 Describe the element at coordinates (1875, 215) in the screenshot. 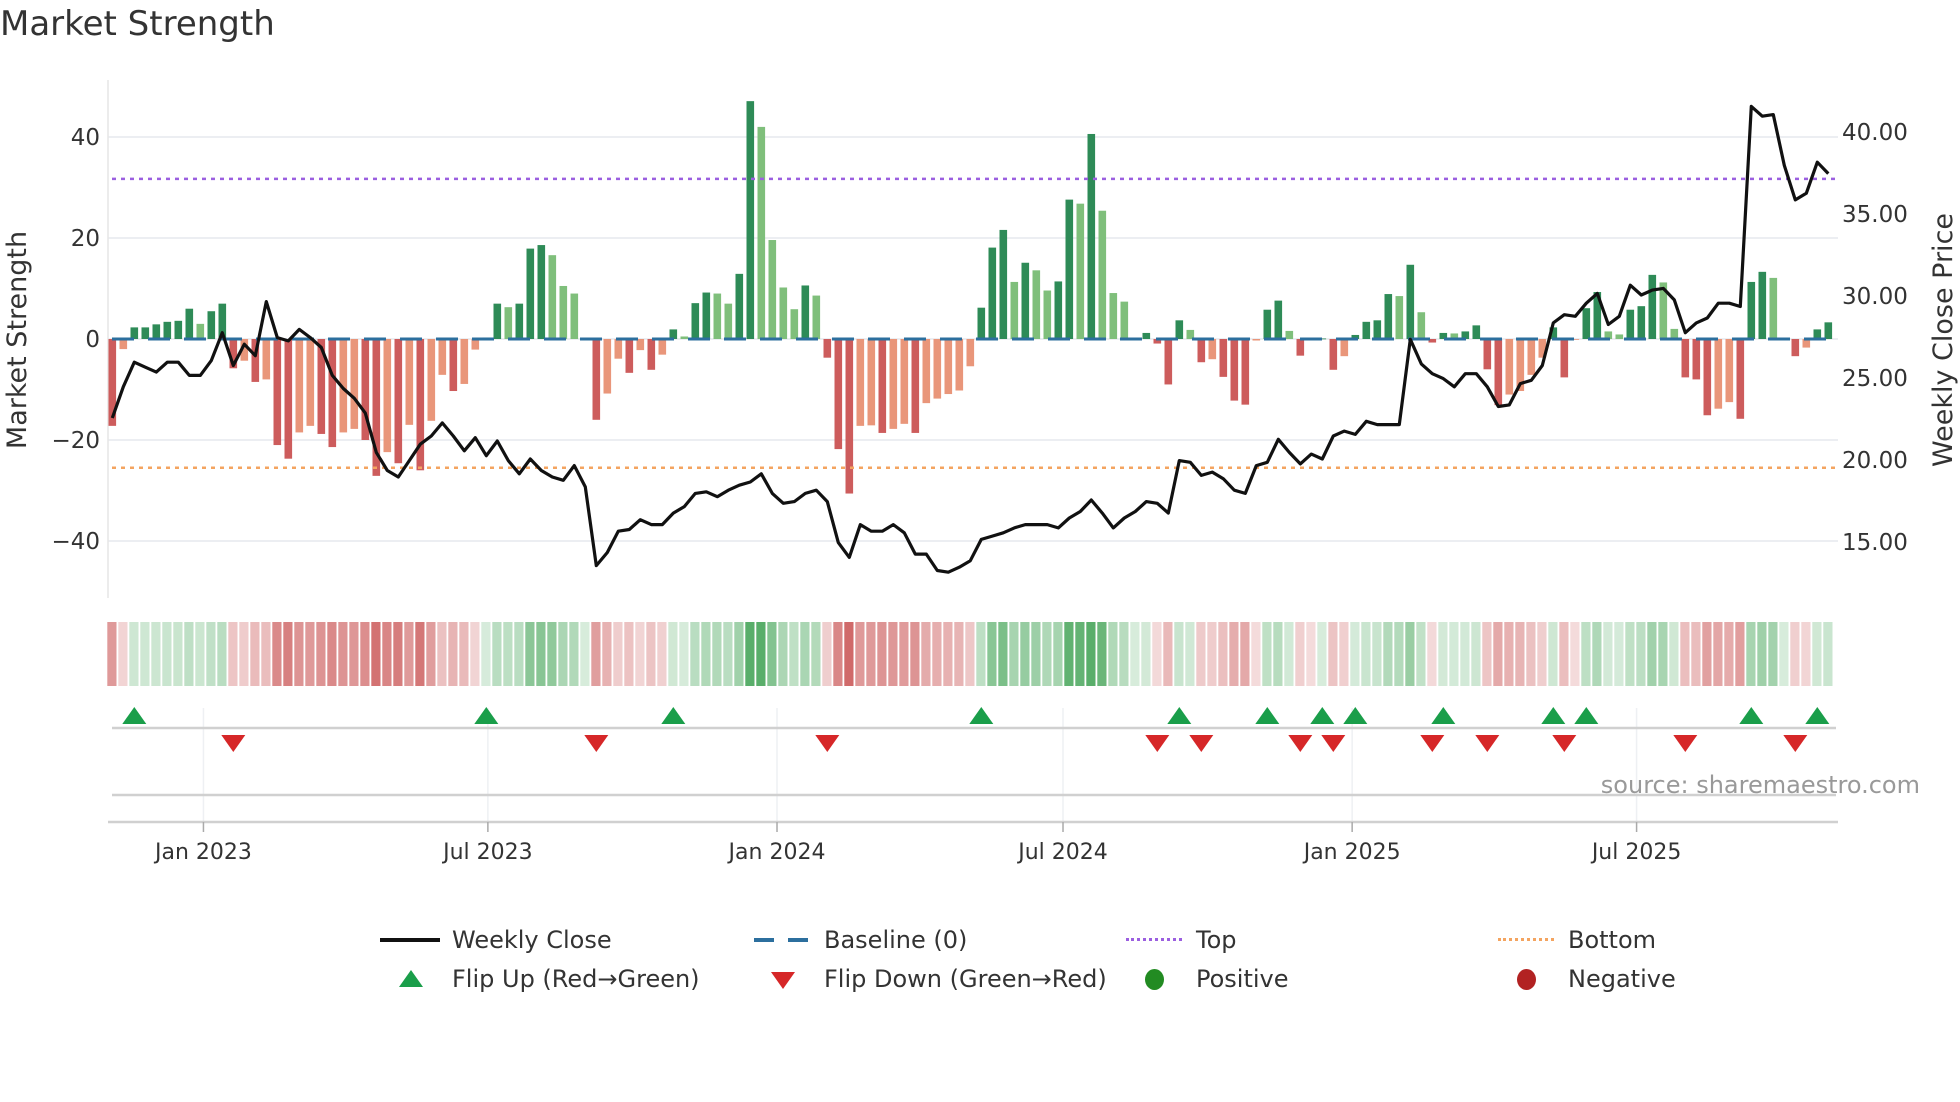

I see `right-tick-label: 35.00` at that location.